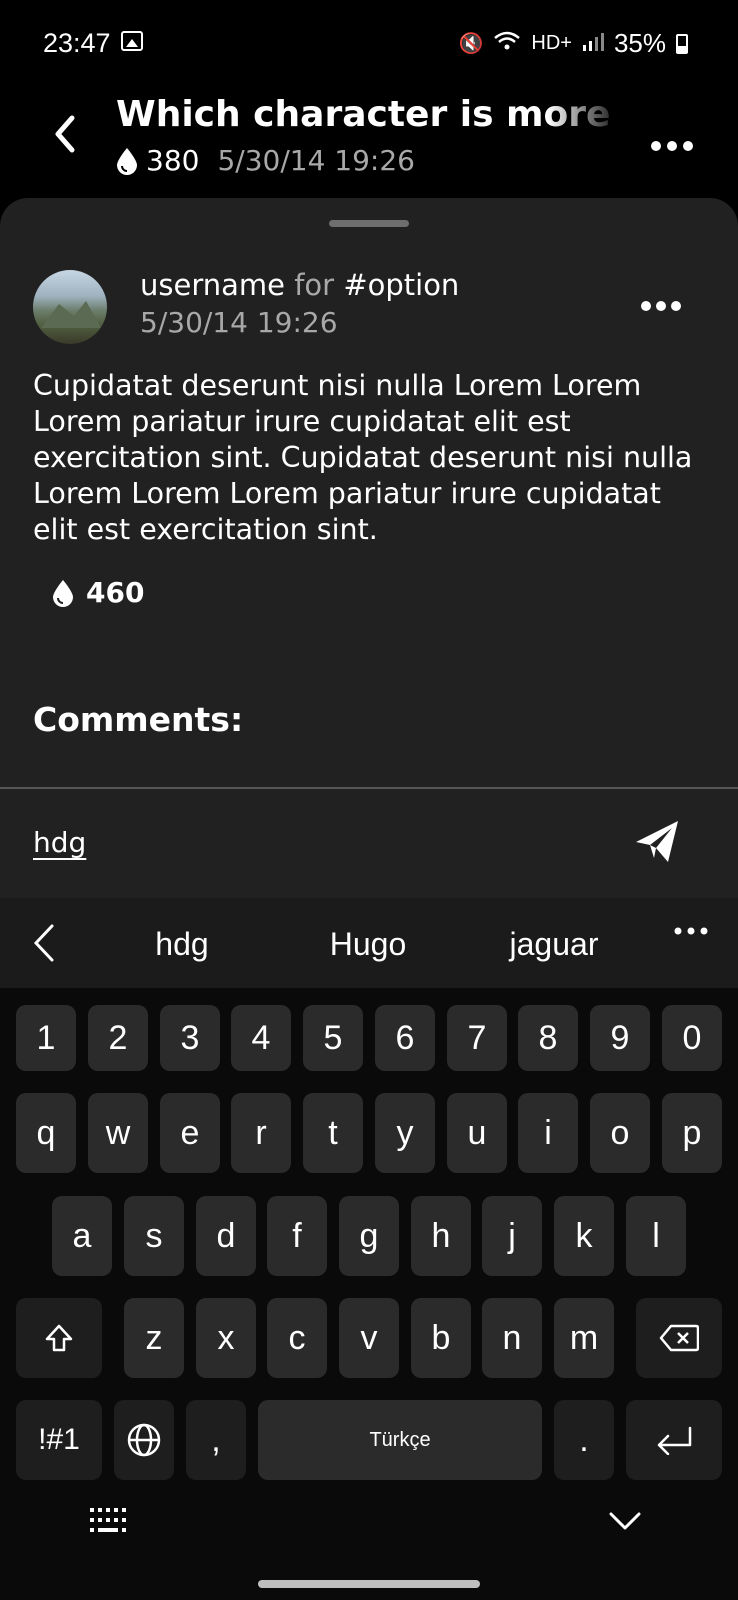 The image size is (738, 1600). Describe the element at coordinates (314, 285) in the screenshot. I see `post-for-word: for` at that location.